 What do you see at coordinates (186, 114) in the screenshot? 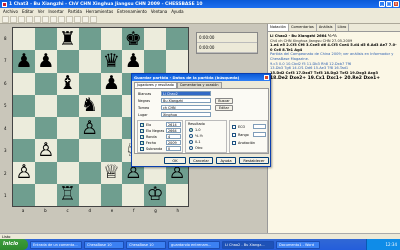
I see `site-input: Xinghua` at bounding box center [186, 114].